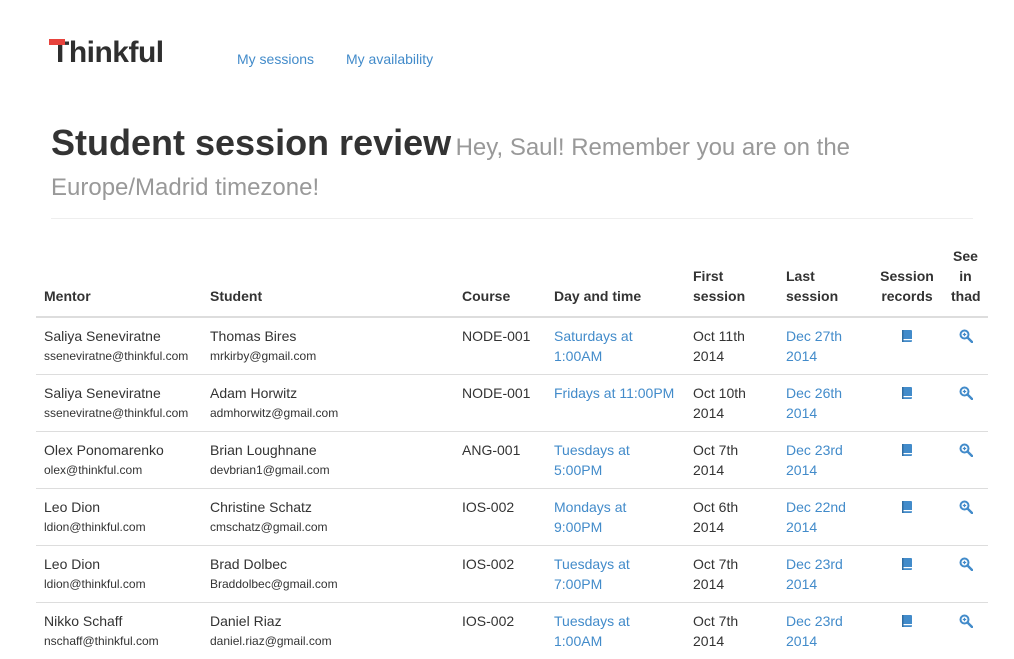 This screenshot has height=659, width=1014. I want to click on day-time-cell: Mondays at 9:00PM, so click(615, 517).